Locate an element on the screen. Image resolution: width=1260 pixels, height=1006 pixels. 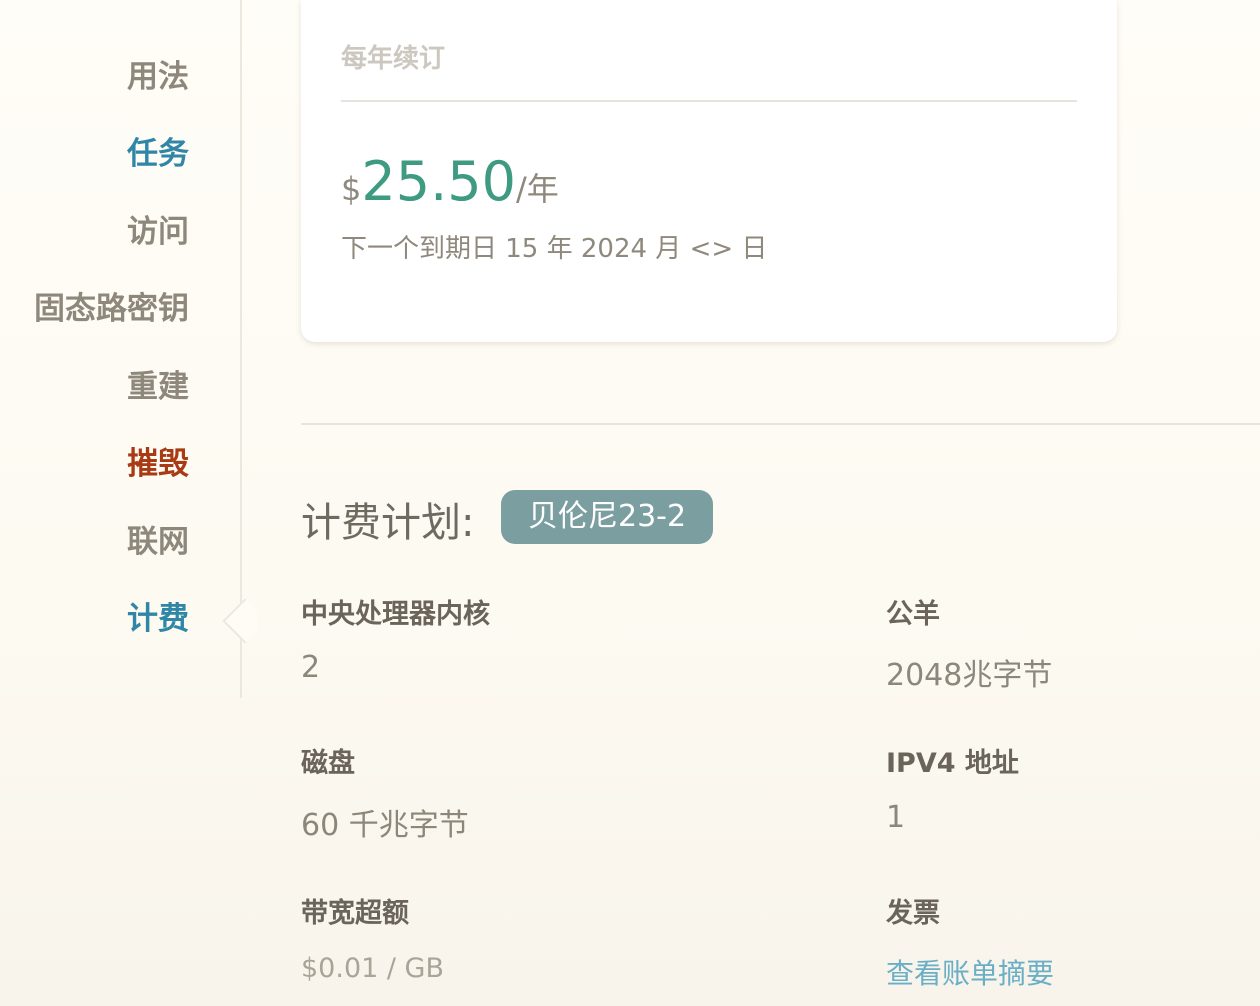
sidebar-item-destroy: 摧毁 is located at coordinates (158, 464).